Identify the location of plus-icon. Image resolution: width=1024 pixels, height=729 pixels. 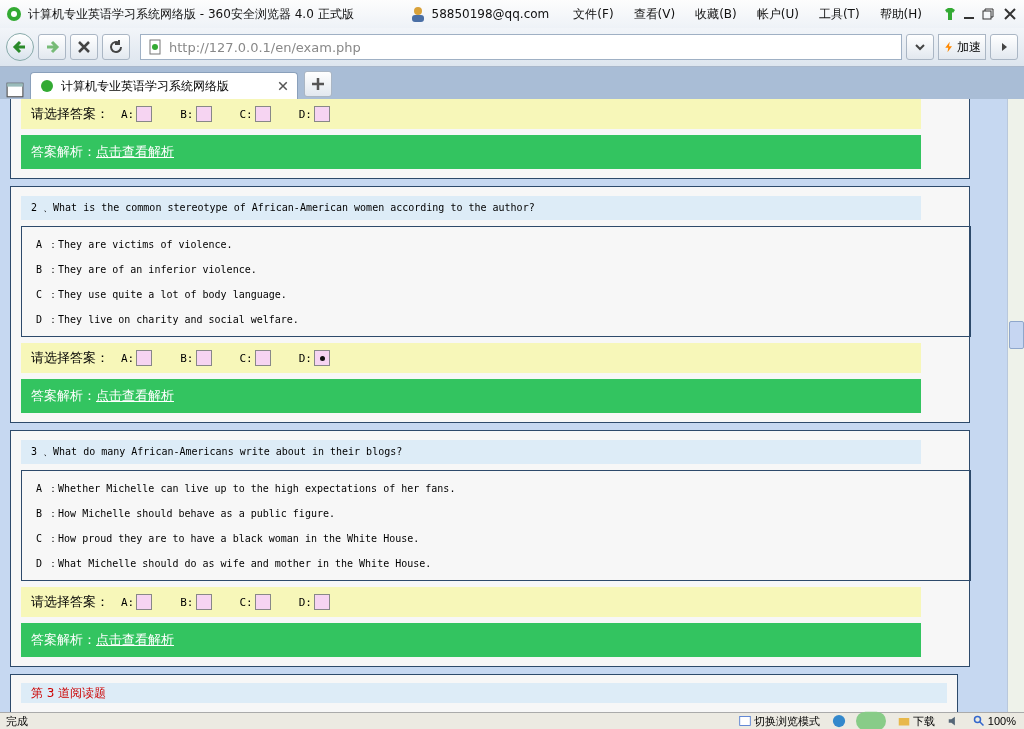
(318, 84).